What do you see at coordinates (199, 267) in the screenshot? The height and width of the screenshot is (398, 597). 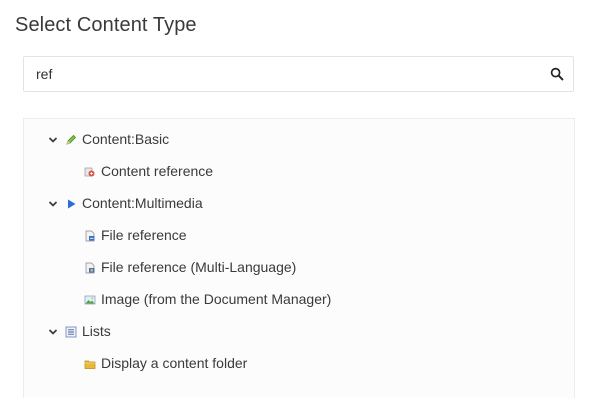 I see `tree-item-label: File reference (Multi-Language)` at bounding box center [199, 267].